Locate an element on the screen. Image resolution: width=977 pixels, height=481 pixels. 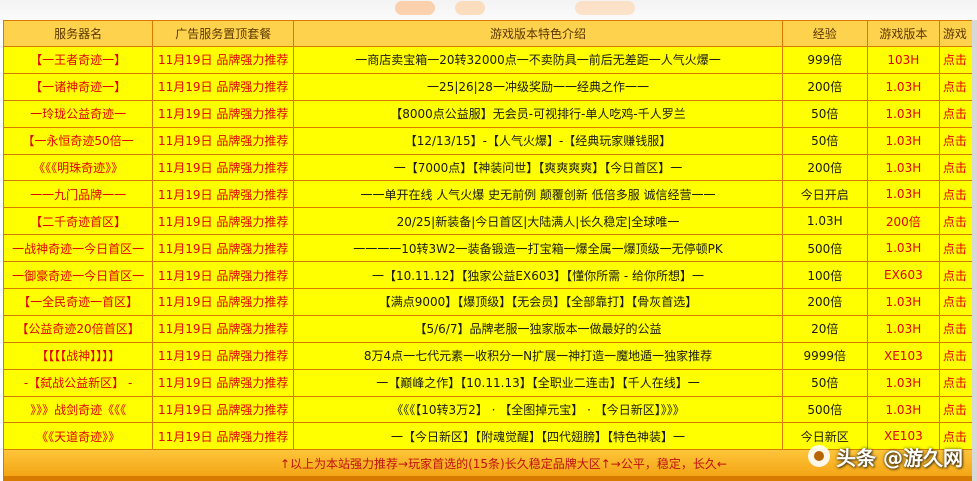
version-cell: EX603 is located at coordinates (903, 275).